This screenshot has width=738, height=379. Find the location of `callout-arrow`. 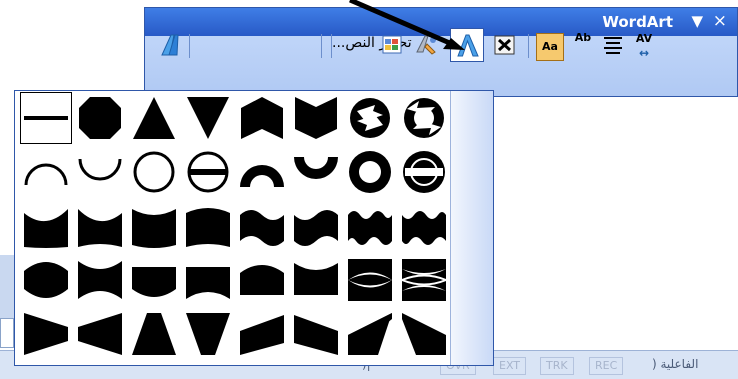

callout-arrow is located at coordinates (407, 25).